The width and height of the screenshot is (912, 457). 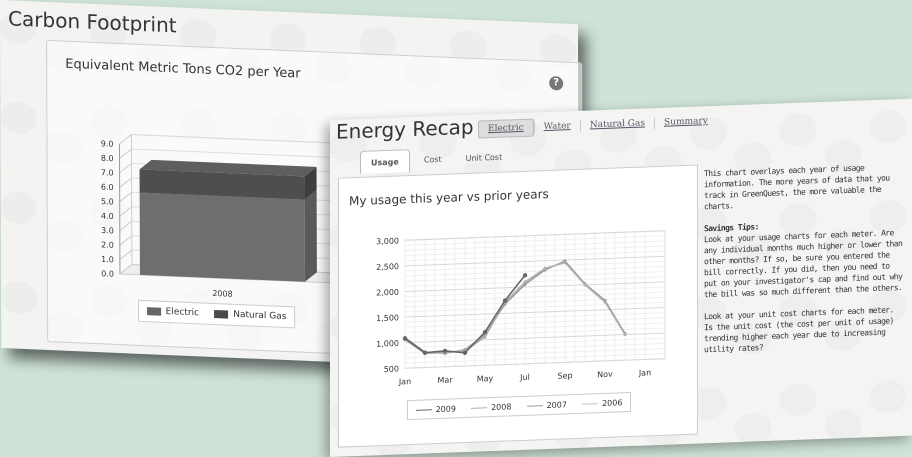 What do you see at coordinates (534, 405) in the screenshot?
I see `legend-line-2007` at bounding box center [534, 405].